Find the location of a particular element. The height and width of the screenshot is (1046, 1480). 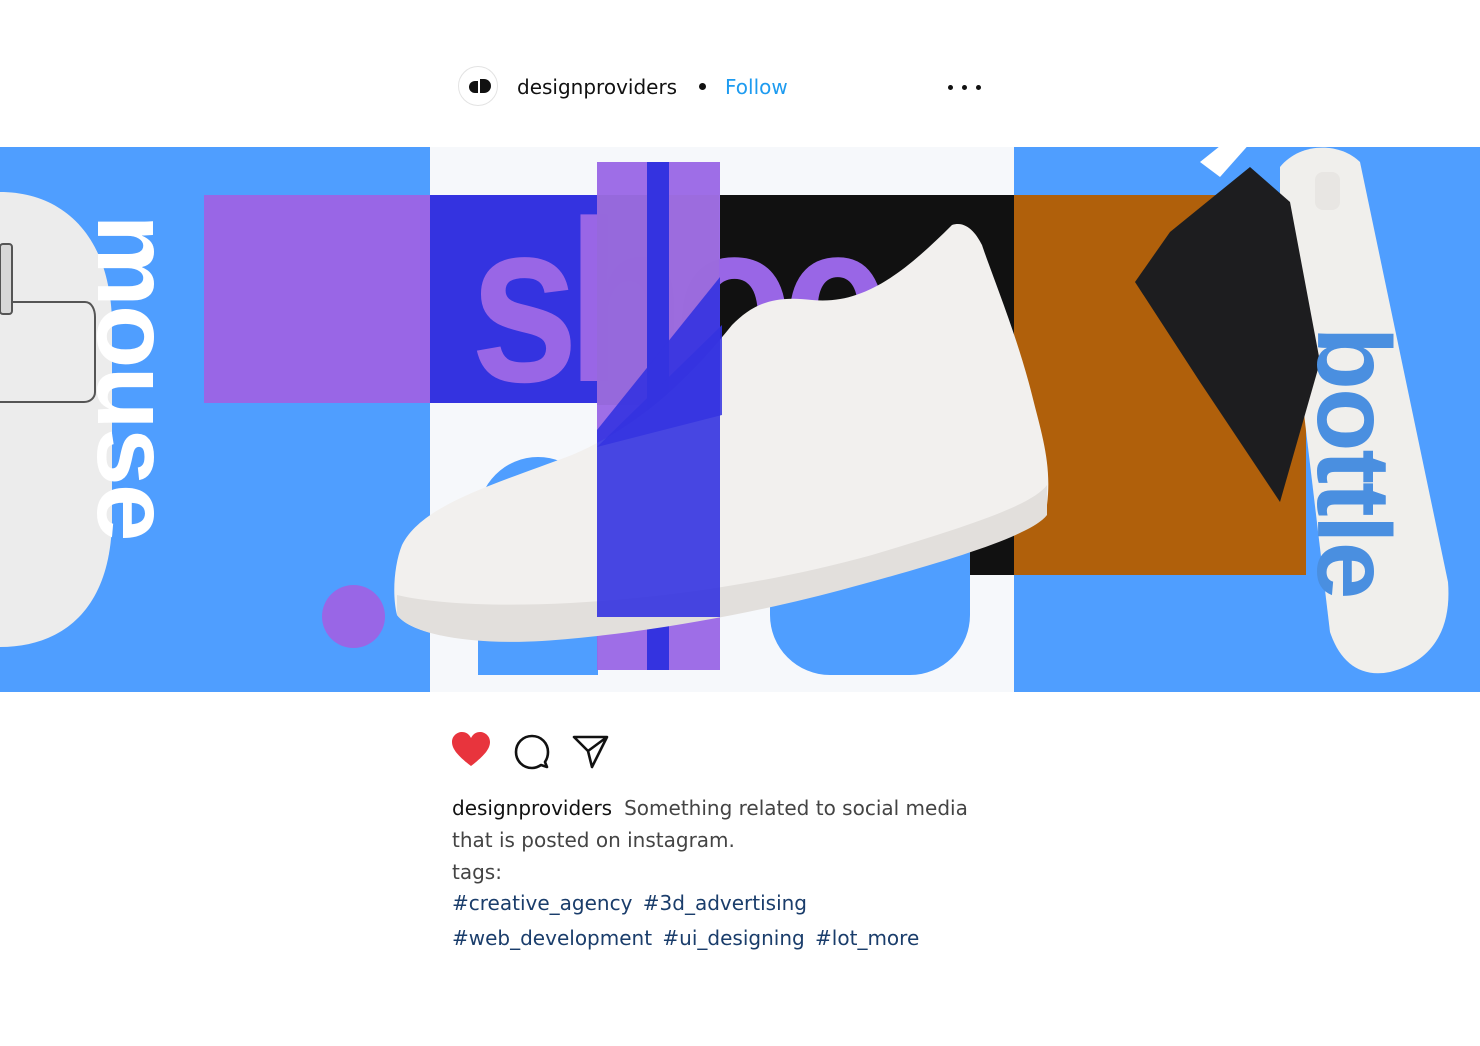

comment-icon is located at coordinates (532, 752).